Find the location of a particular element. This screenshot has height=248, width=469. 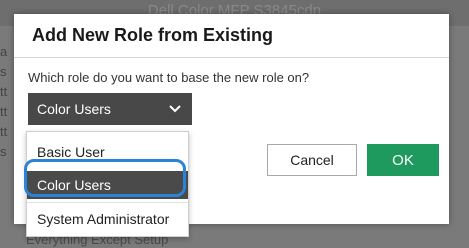

dropdown-option-color-users: Color Users is located at coordinates (107, 185).